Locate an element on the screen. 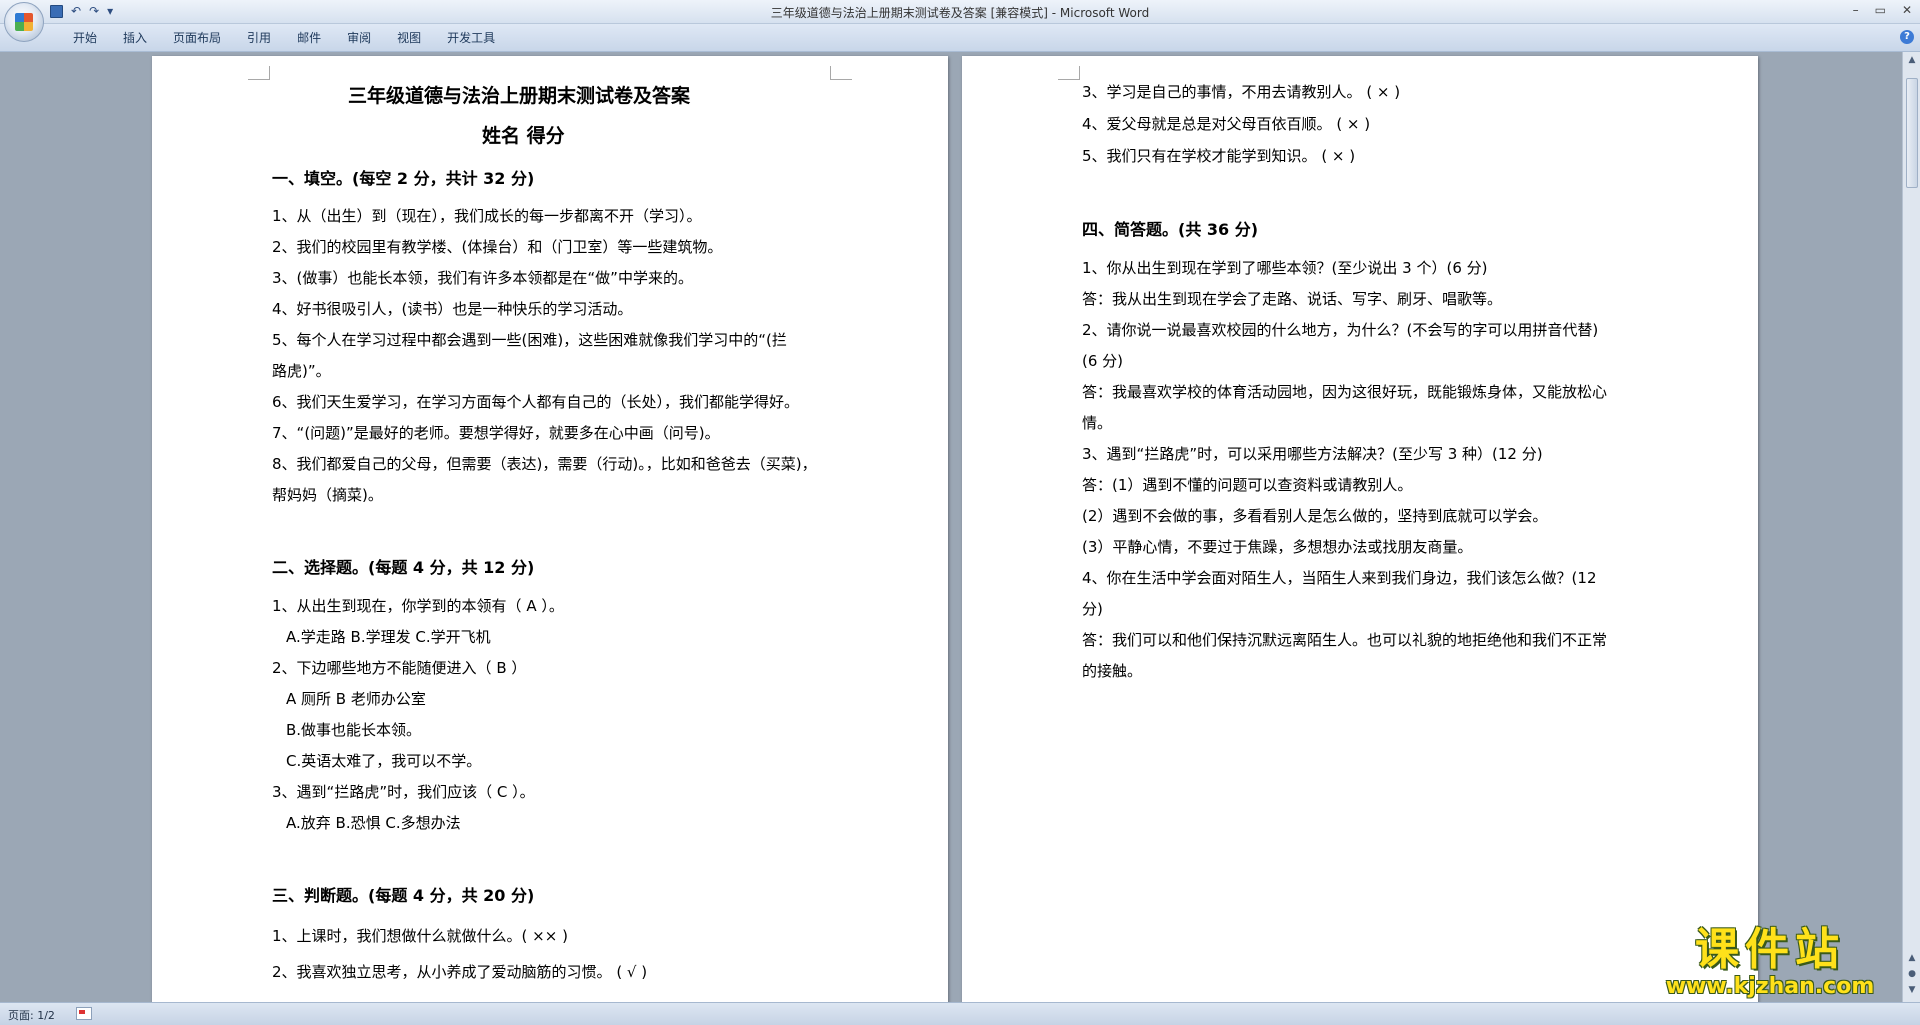 This screenshot has width=1920, height=1025. question-line: 5、我们只有在学校才能学到知识。 ( × ) is located at coordinates (1219, 156).